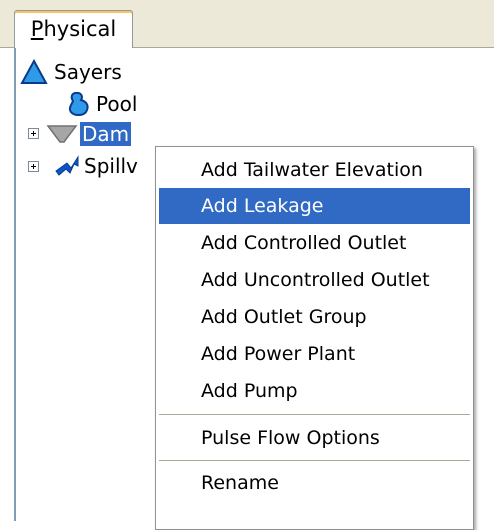 The width and height of the screenshot is (494, 530). Describe the element at coordinates (314, 483) in the screenshot. I see `menu-item-rename: Rename` at that location.